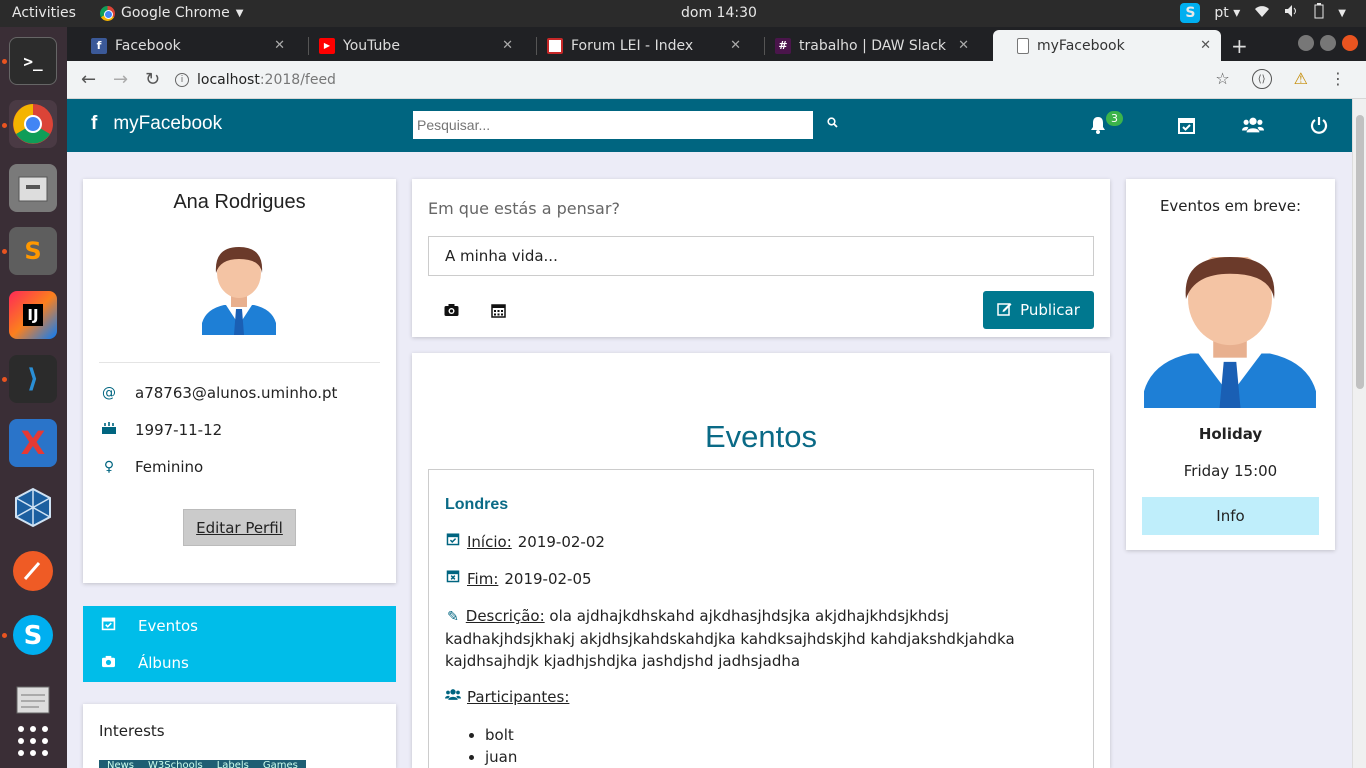 The image size is (1366, 768). What do you see at coordinates (233, 764) in the screenshot?
I see `interest-tag: Labels` at bounding box center [233, 764].